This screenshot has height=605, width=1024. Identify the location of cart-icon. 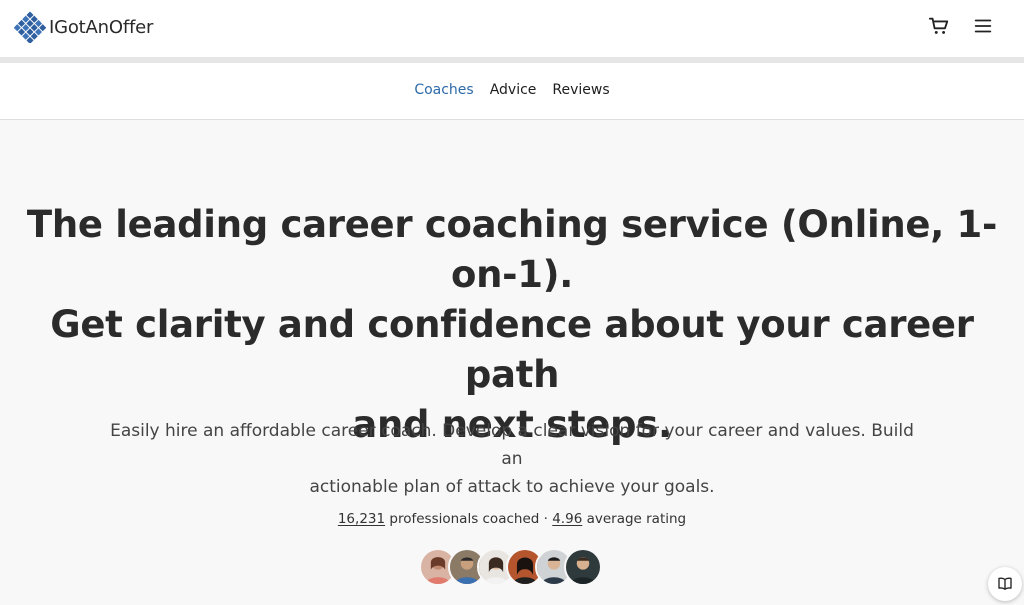
(939, 26).